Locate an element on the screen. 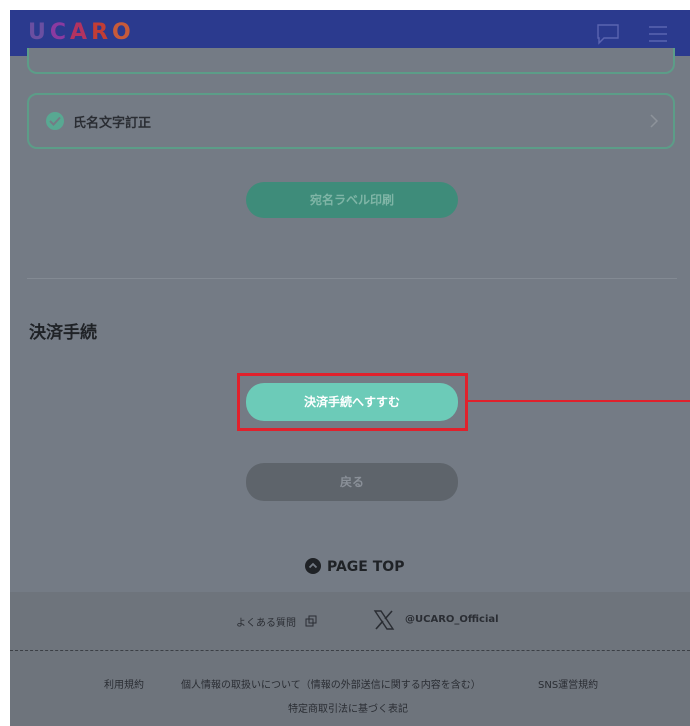  back-button: 戻る is located at coordinates (352, 482).